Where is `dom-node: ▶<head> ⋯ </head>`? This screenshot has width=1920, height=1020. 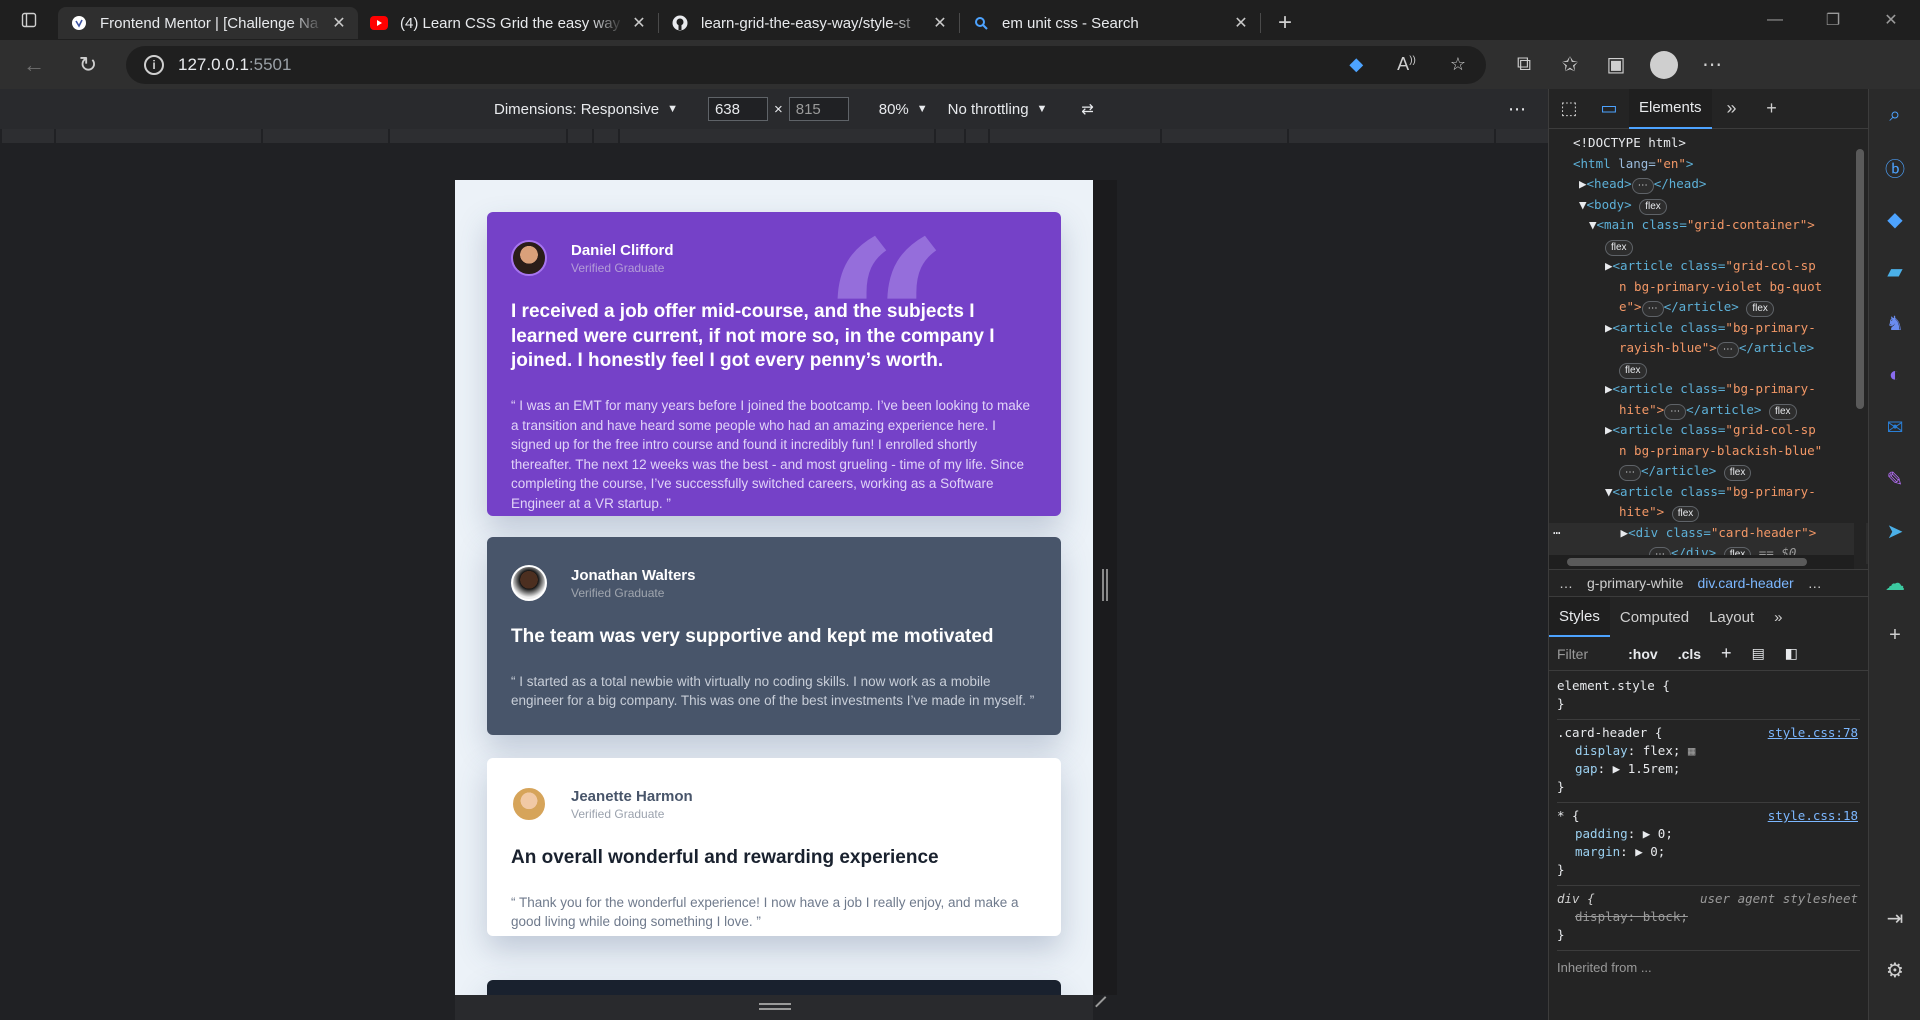
dom-node: ▶<head> ⋯ </head> is located at coordinates (1708, 184).